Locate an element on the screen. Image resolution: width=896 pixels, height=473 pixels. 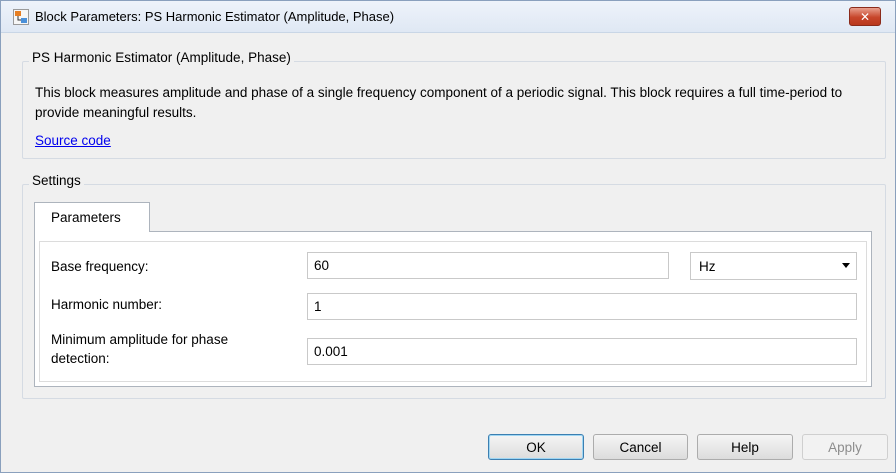
close-button: ✕ is located at coordinates (865, 16).